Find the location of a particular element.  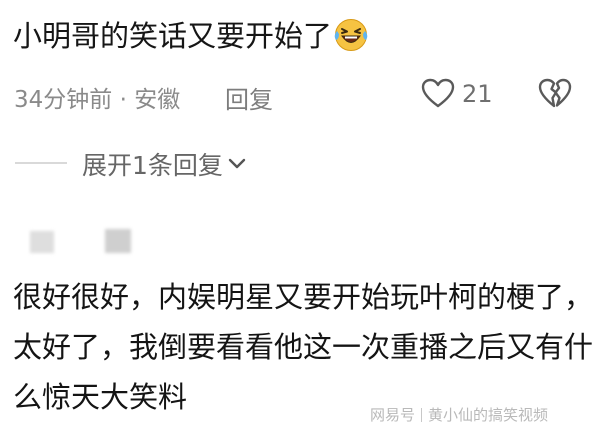

username is located at coordinates (118, 241).